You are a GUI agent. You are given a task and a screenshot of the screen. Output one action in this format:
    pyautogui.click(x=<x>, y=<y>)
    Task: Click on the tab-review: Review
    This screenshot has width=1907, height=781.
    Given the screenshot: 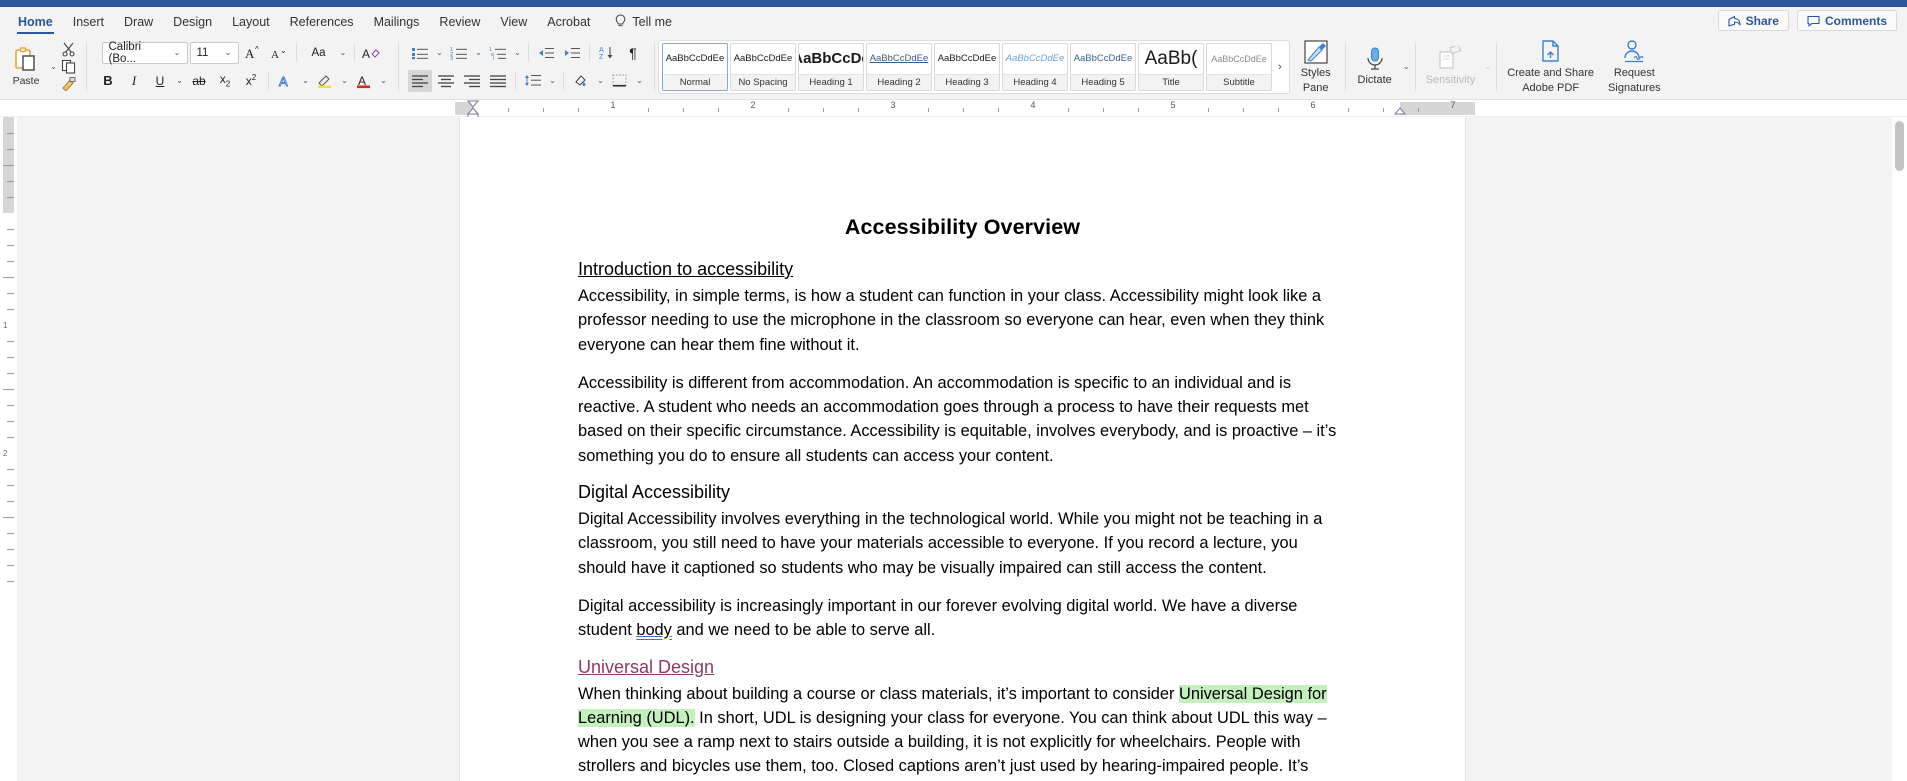 What is the action you would take?
    pyautogui.click(x=459, y=23)
    